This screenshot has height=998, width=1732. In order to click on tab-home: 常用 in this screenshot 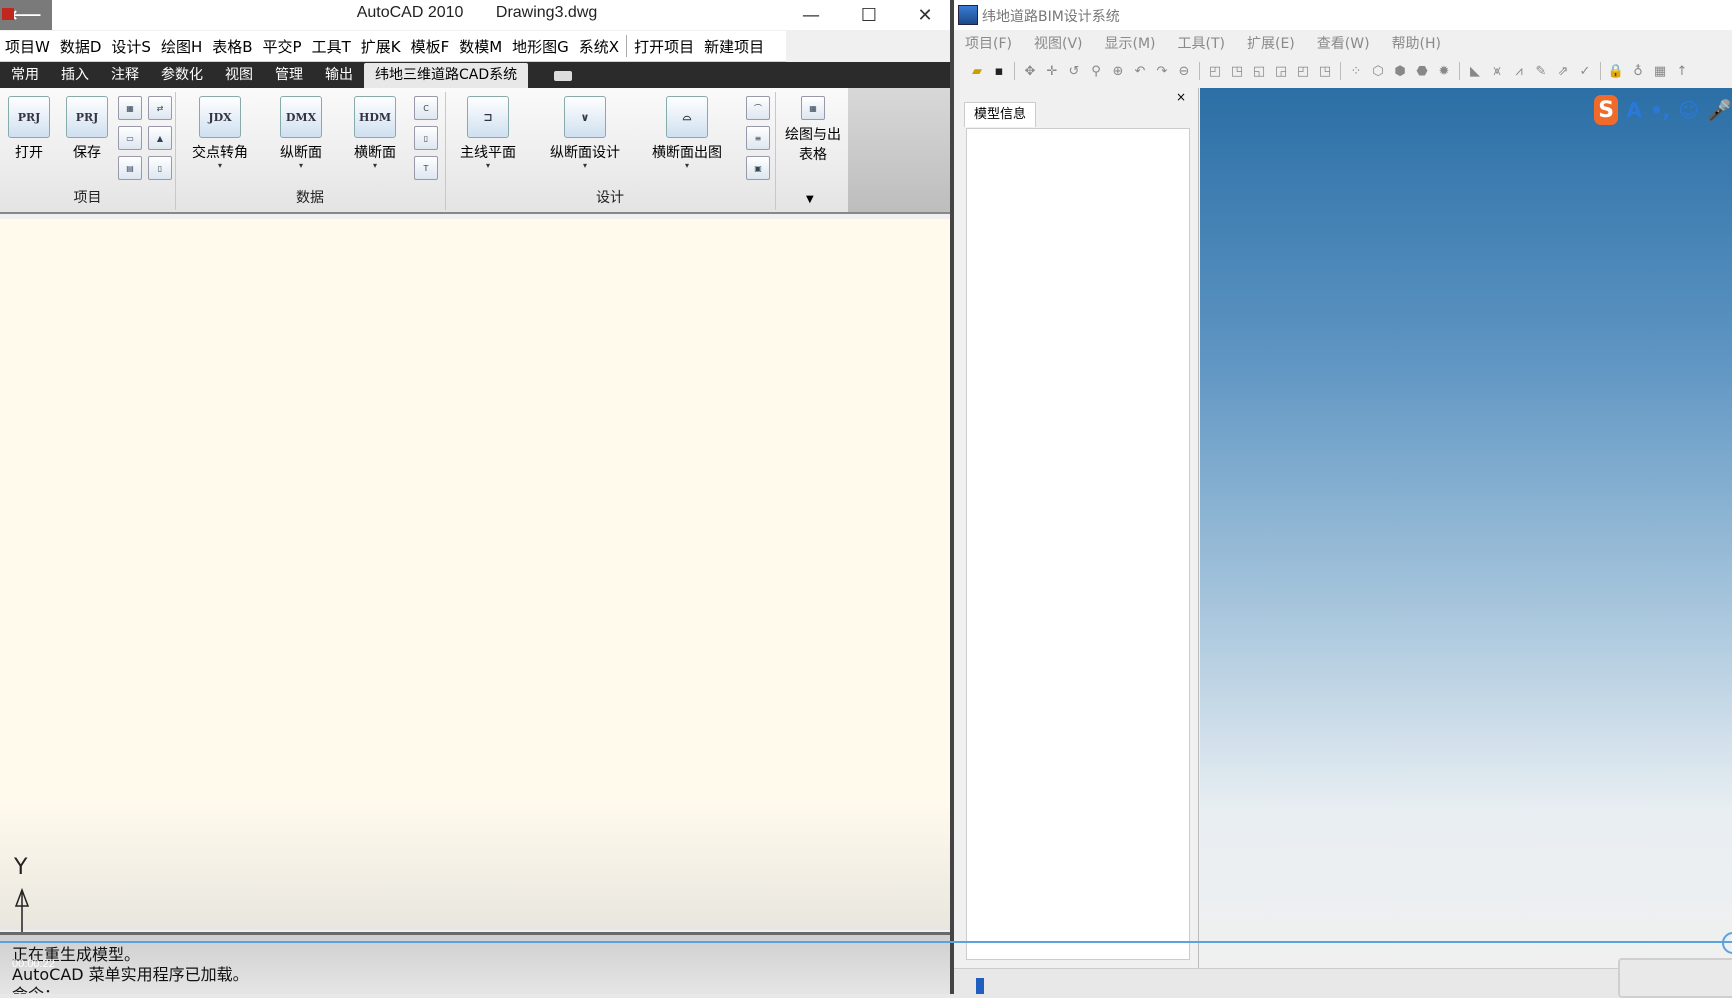, I will do `click(25, 75)`.